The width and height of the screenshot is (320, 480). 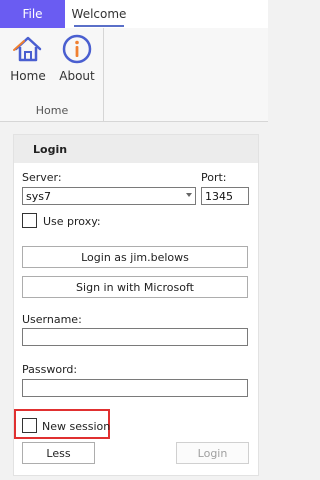 I want to click on ribbon-group-home: Home About Home, so click(x=52, y=74).